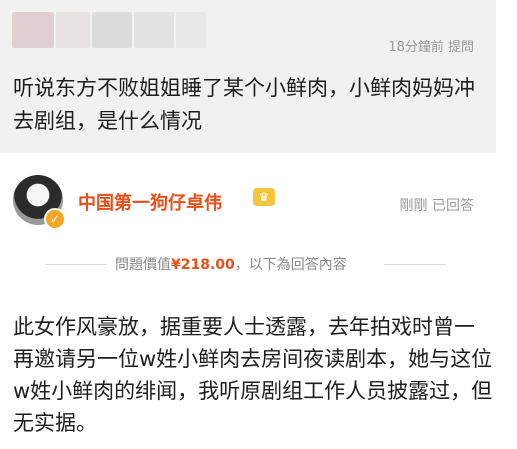 This screenshot has height=449, width=517. Describe the element at coordinates (290, 265) in the screenshot. I see `price-suffix: ，以下為回答內容` at that location.